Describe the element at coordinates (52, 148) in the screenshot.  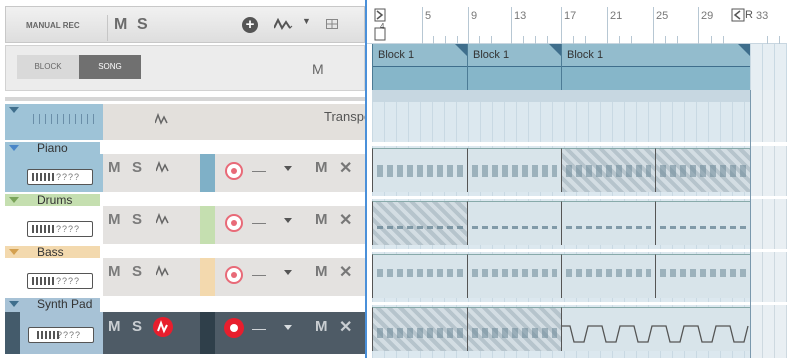
I see `track-name: Piano` at that location.